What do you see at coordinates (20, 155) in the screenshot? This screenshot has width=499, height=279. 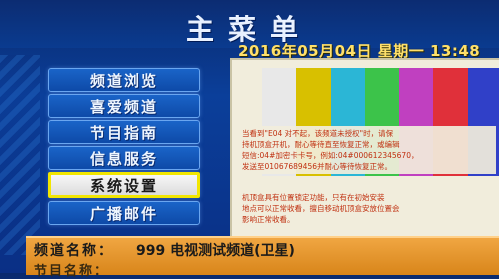 I see `decorative-stripe` at bounding box center [20, 155].